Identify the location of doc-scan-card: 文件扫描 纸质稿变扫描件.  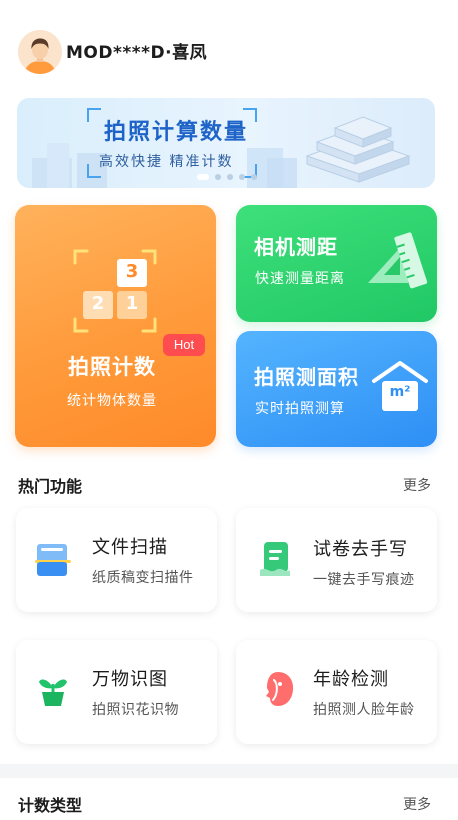
(116, 560).